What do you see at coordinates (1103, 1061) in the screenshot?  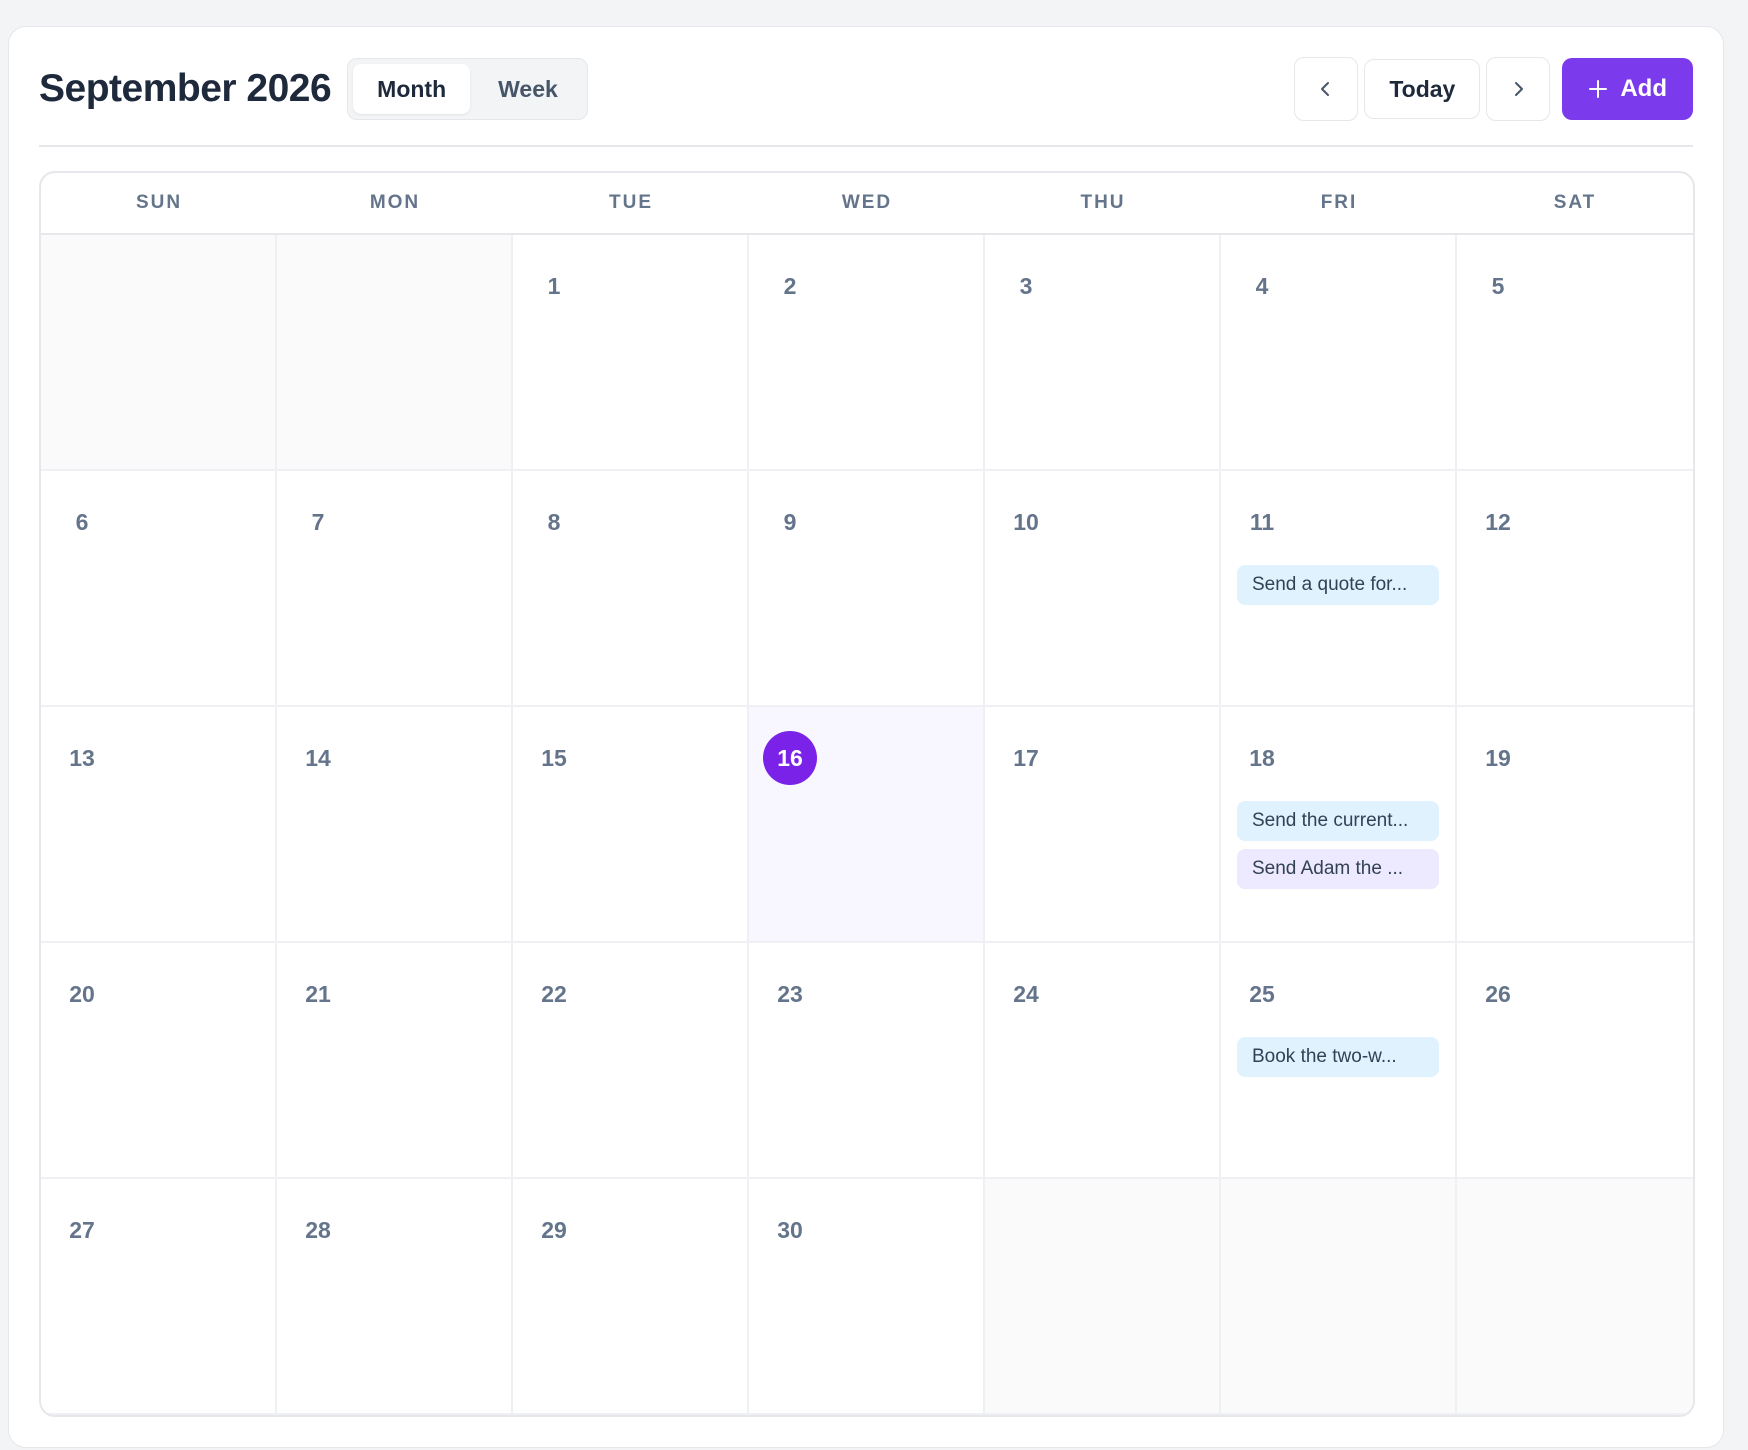 I see `day-cell: 24` at bounding box center [1103, 1061].